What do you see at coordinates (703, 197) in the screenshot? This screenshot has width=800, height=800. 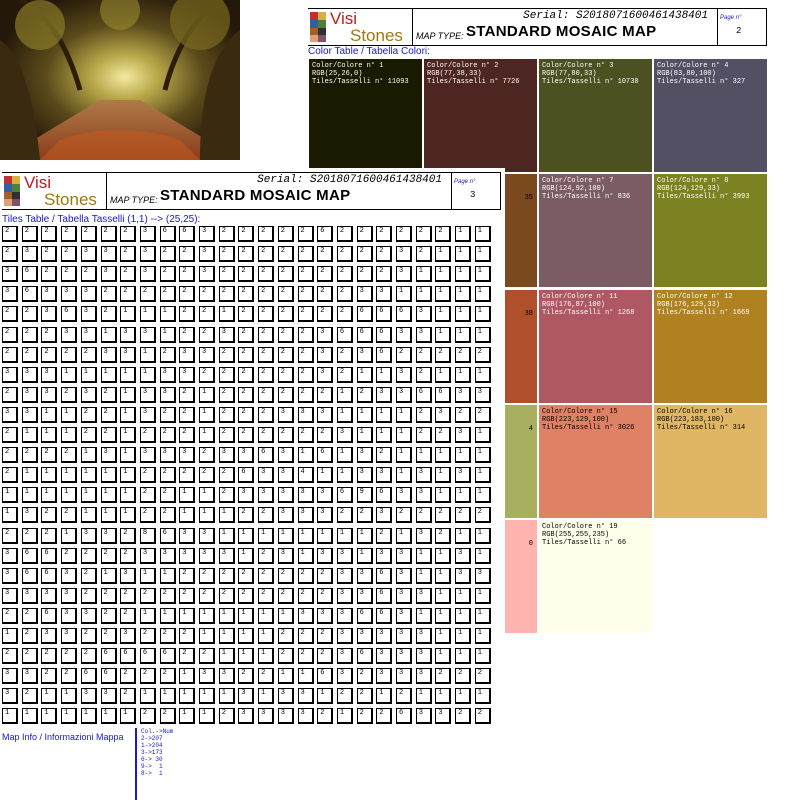 I see `swatch-tiles: Tiles/Tasselli n° 3993` at bounding box center [703, 197].